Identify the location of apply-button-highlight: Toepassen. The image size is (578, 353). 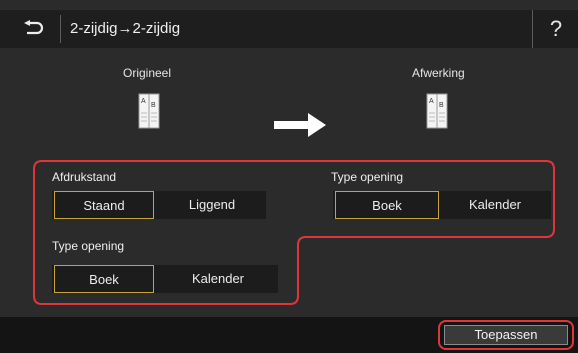
(506, 335).